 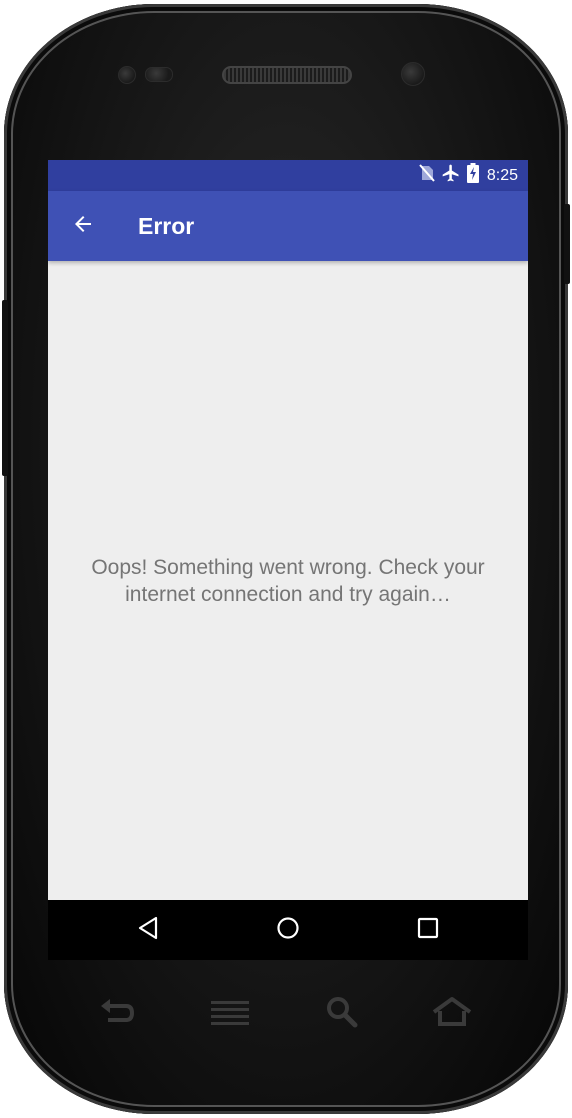 I want to click on hardware-home-button, so click(x=452, y=1014).